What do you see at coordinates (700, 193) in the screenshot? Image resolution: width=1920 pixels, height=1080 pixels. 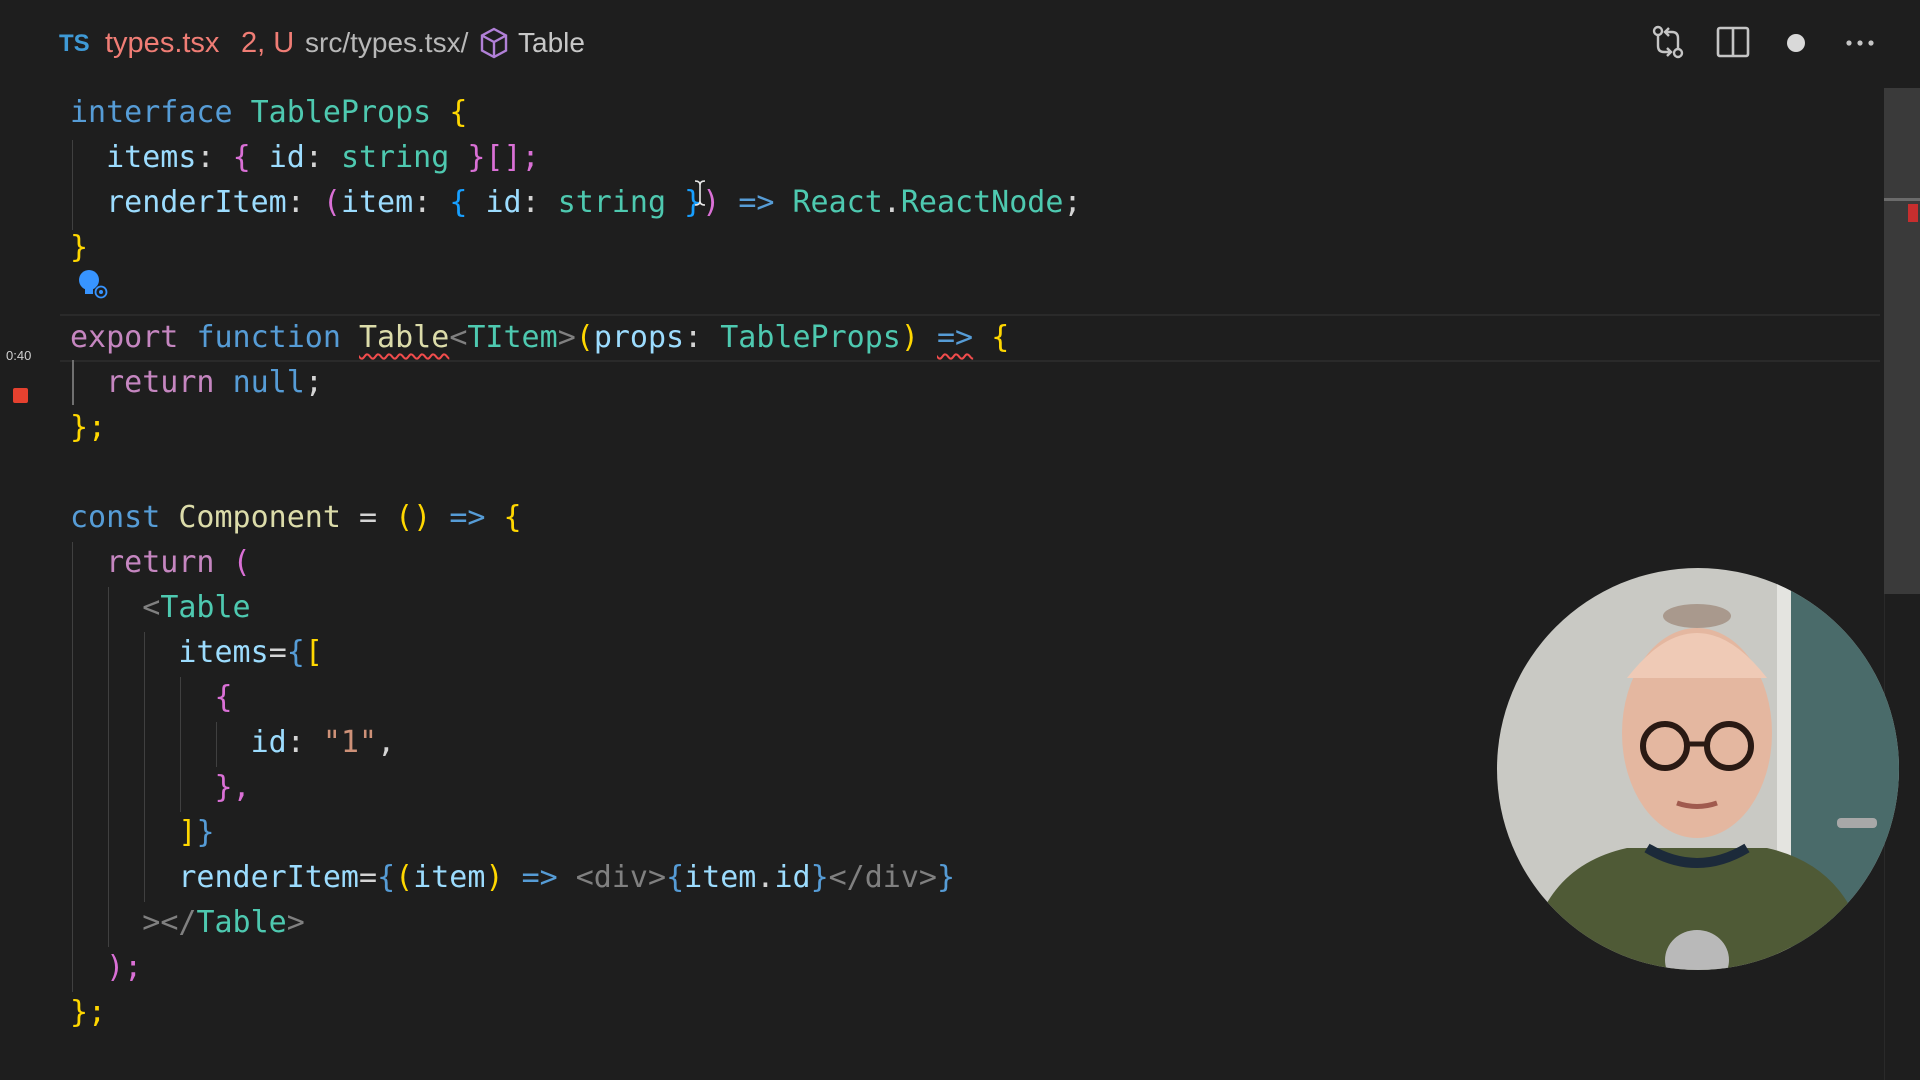 I see `text-cursor-icon` at bounding box center [700, 193].